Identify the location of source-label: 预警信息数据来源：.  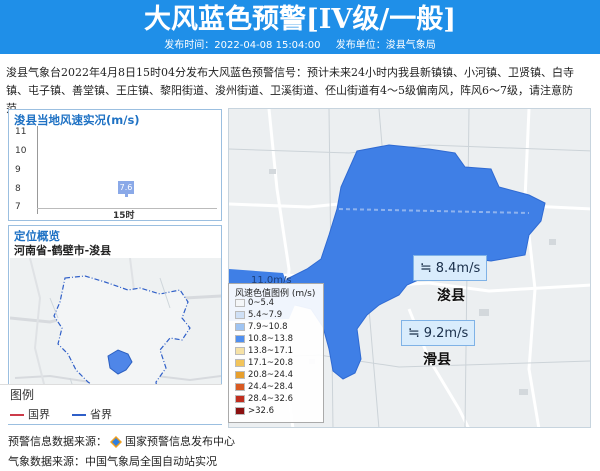
(57, 441).